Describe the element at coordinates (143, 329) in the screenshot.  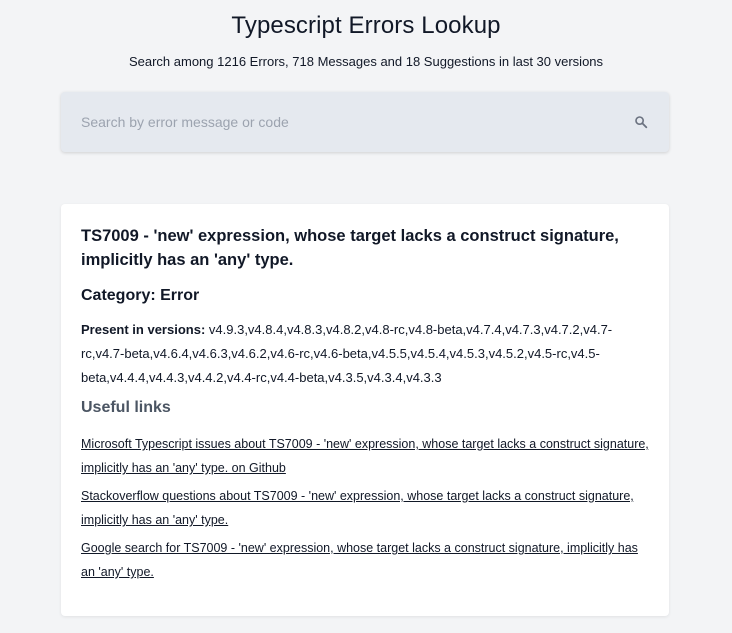
I see `versions-label: Present in versions:` at that location.